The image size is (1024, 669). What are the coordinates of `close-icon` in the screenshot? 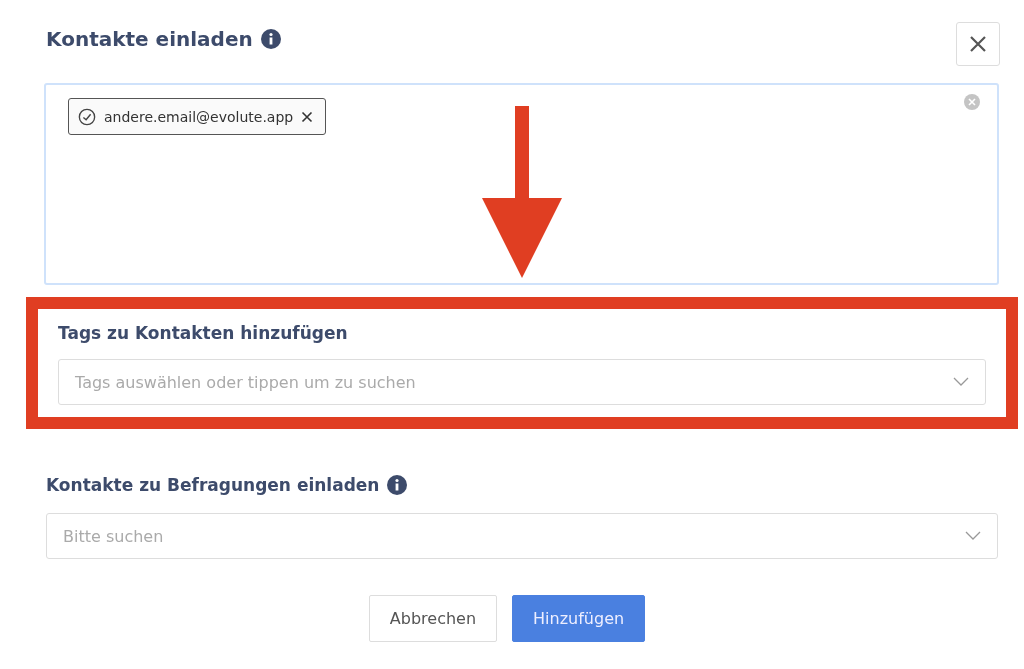 It's located at (978, 44).